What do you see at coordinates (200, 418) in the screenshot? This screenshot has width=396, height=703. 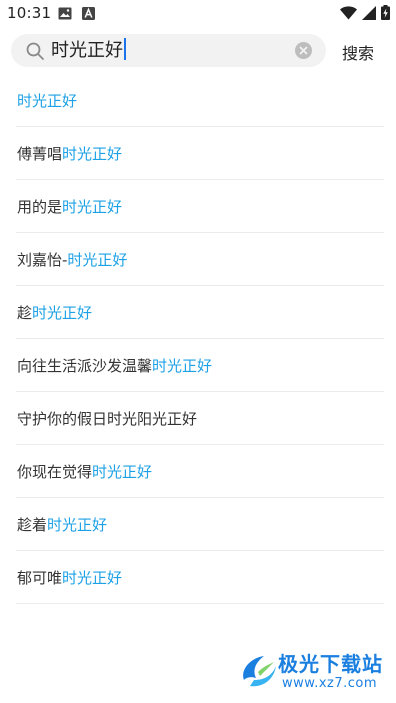 I see `suggestion-item: 守护你的假日时光阳光正好` at bounding box center [200, 418].